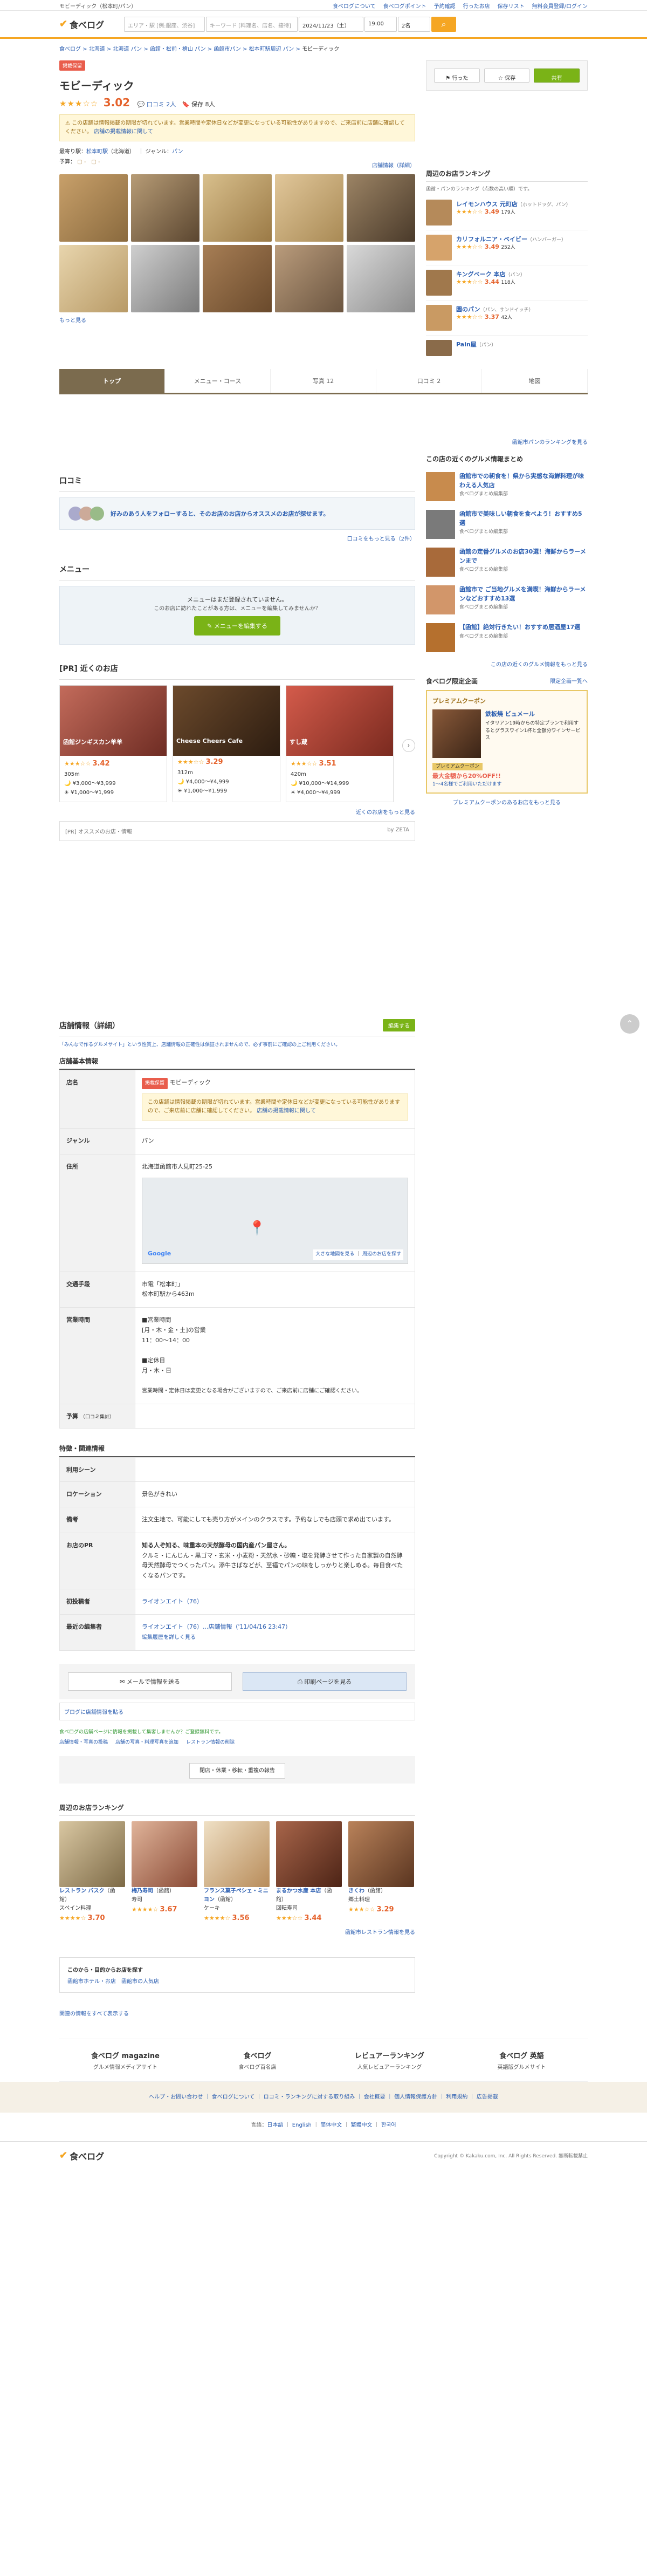 The image size is (647, 2576). Describe the element at coordinates (507, 318) in the screenshot. I see `side-rank-item: 園のパン（パン、サンドイッチ） ★★★☆☆ 3.37 42人` at that location.